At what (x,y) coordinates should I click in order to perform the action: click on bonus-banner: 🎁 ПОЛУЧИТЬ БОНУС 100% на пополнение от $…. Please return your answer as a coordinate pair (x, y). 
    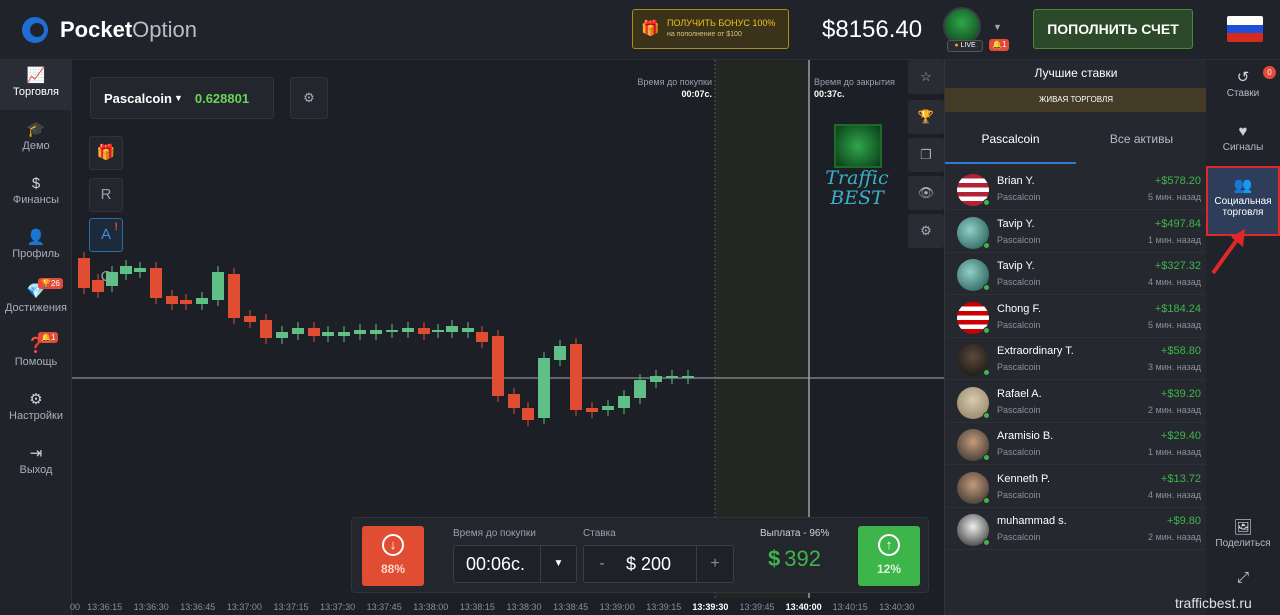
    Looking at the image, I should click on (710, 29).